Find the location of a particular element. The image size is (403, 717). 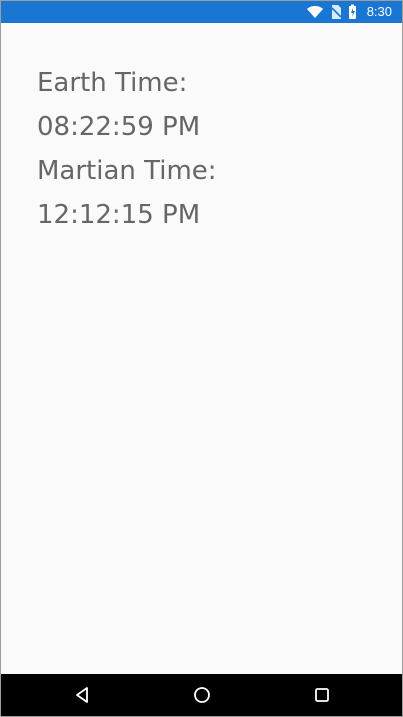

recent-apps-button is located at coordinates (322, 695).